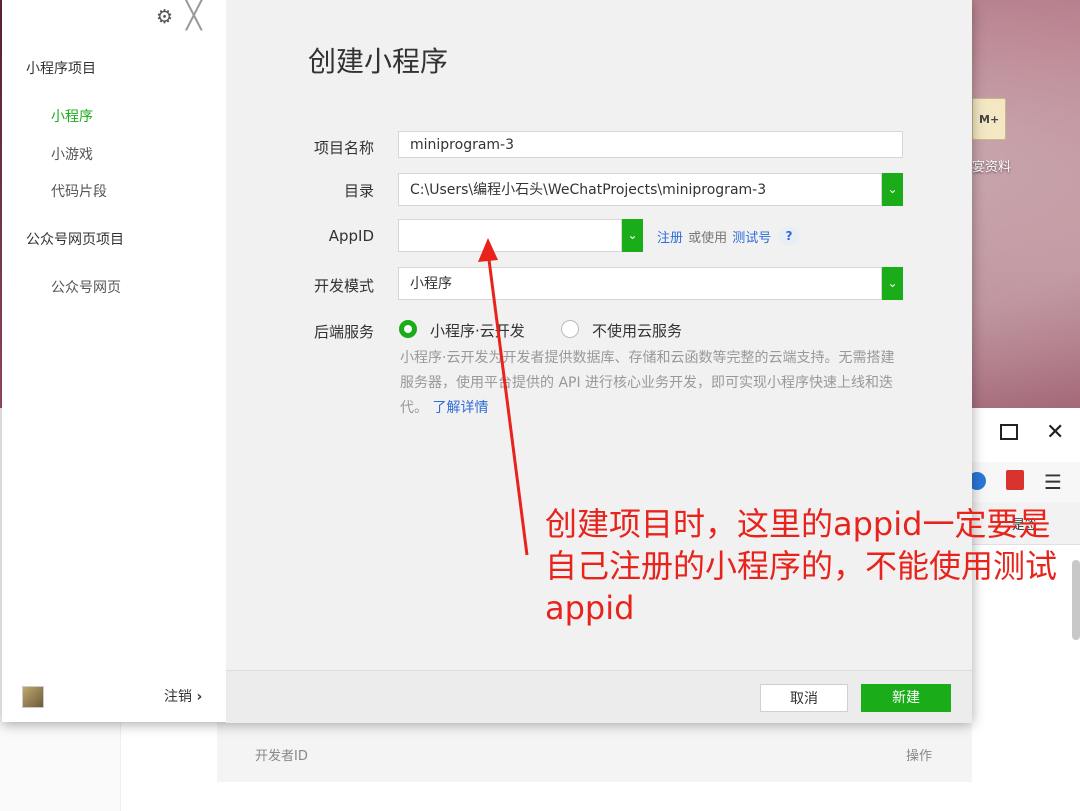  Describe the element at coordinates (801, 566) in the screenshot. I see `annotation-text: 创建项目时，这里的appid一定要是自己注册的小程序的，不能使用测试appid` at that location.